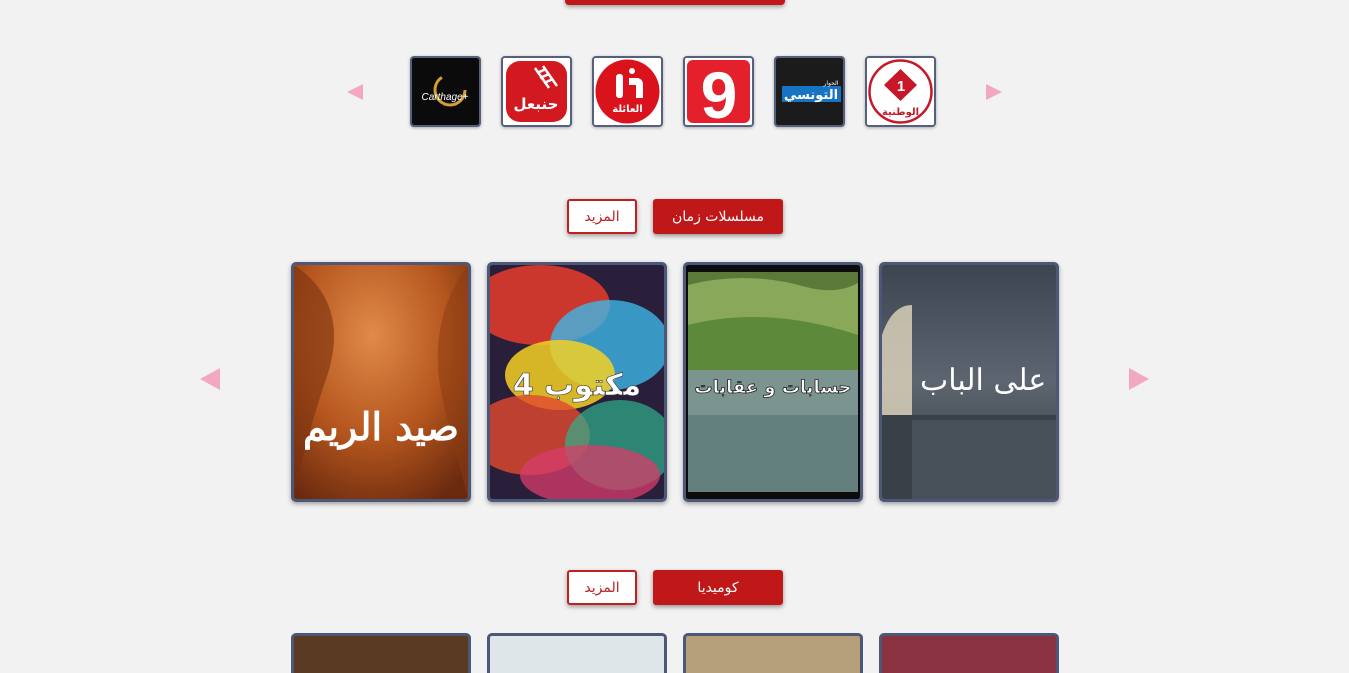  I want to click on svg-text: التونسي, so click(811, 95).